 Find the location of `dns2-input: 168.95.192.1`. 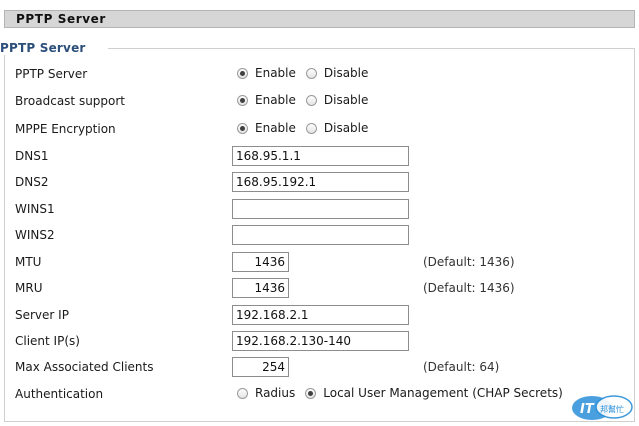

dns2-input: 168.95.192.1 is located at coordinates (320, 182).